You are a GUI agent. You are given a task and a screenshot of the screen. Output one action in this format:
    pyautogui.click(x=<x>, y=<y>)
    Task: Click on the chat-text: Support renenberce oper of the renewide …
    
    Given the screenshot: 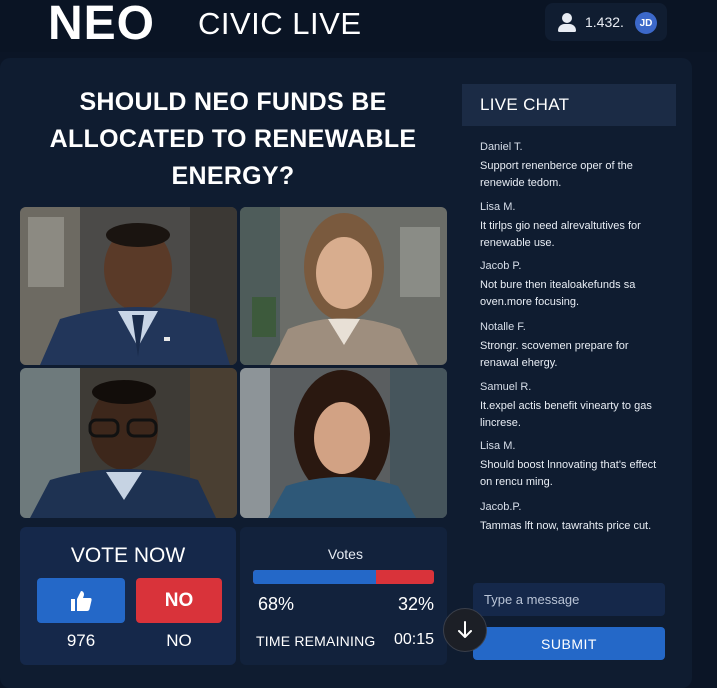 What is the action you would take?
    pyautogui.click(x=556, y=174)
    